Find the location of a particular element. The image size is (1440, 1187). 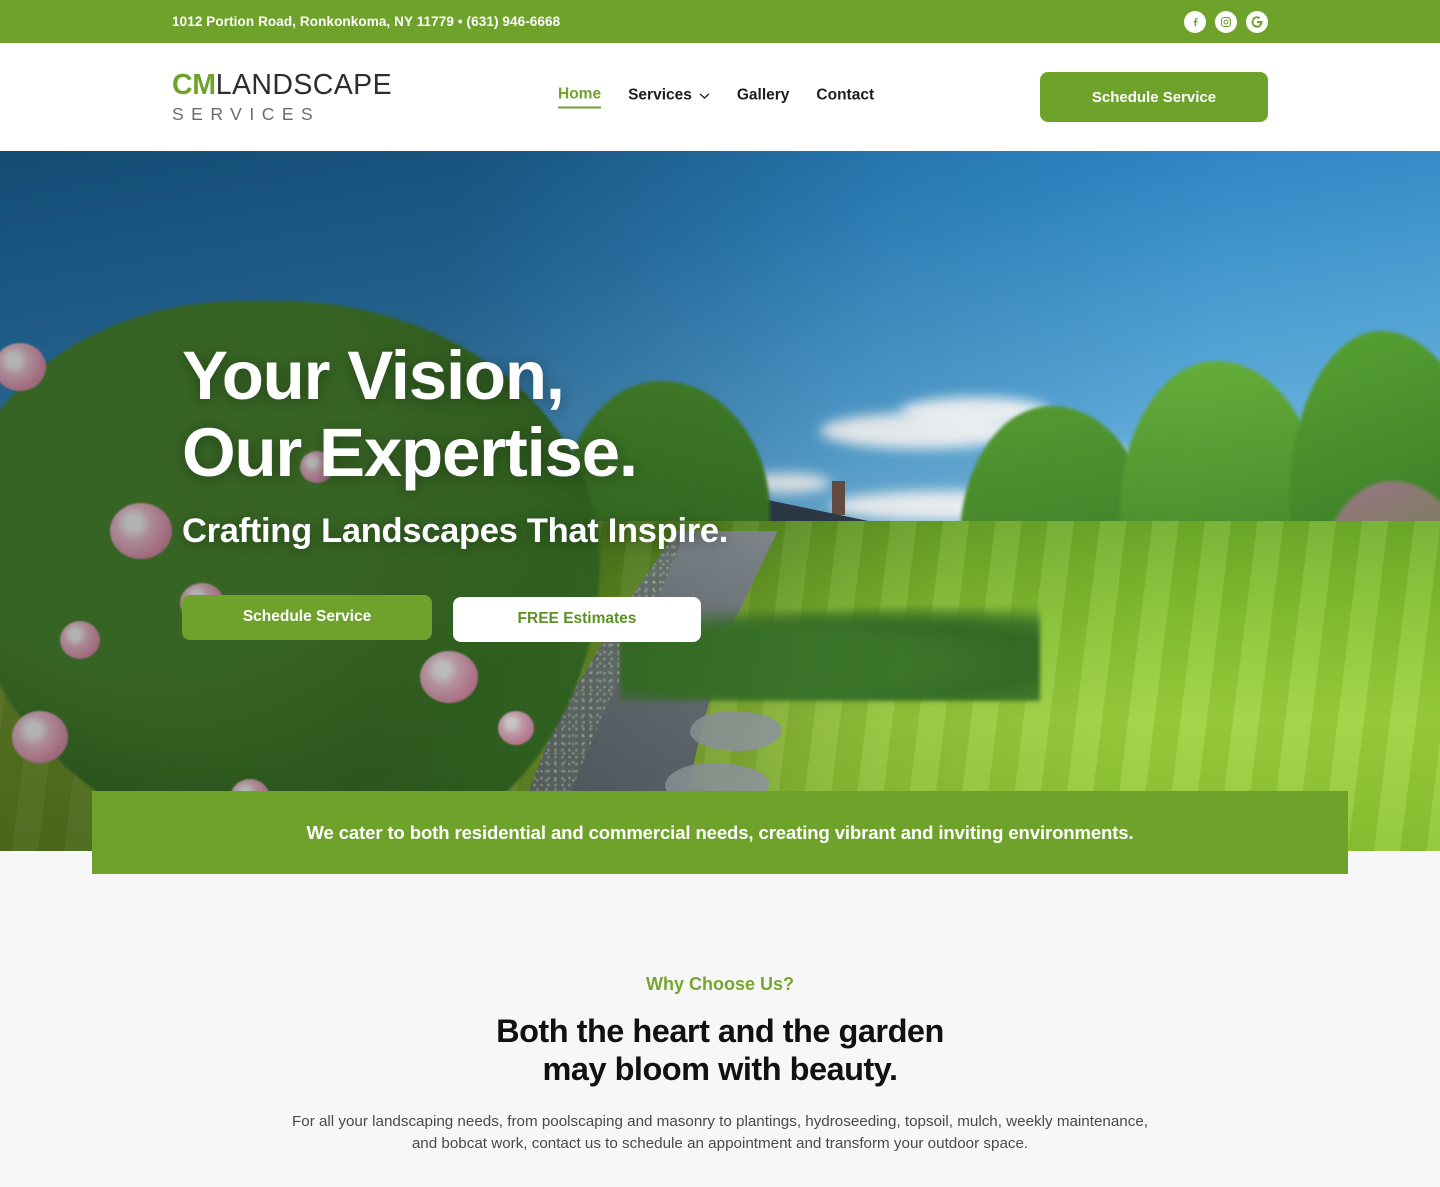

nav-label-gallery: Gallery is located at coordinates (763, 95).